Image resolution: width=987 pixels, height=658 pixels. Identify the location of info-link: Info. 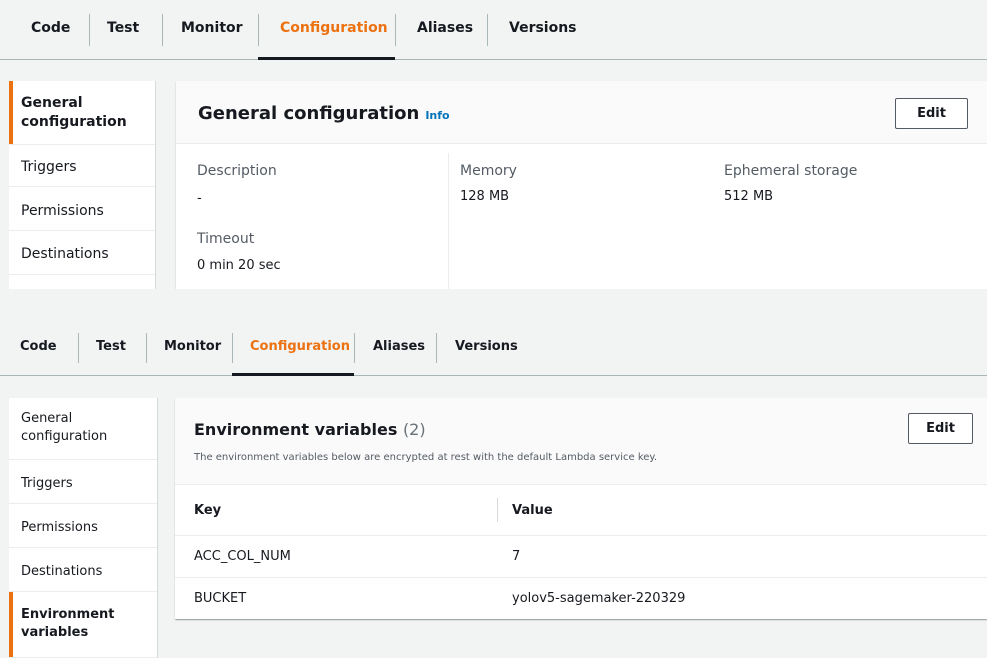
(437, 115).